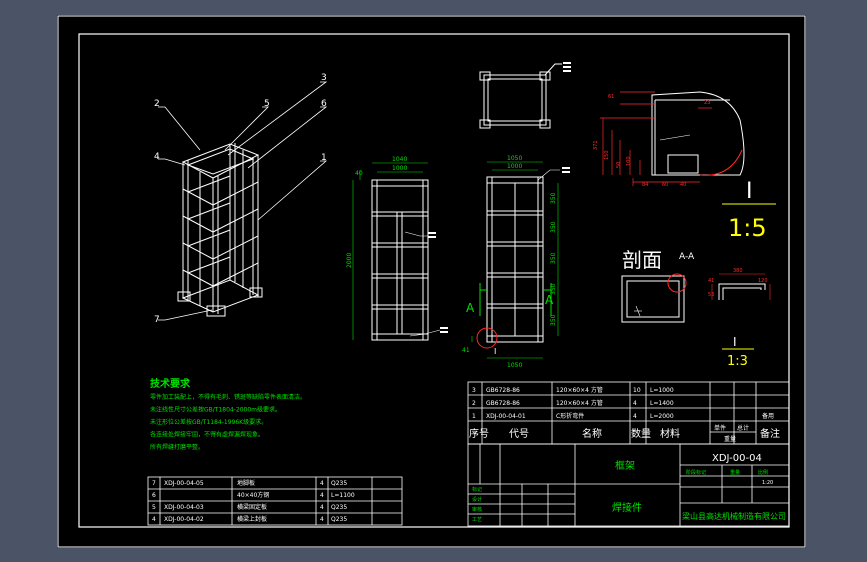 The width and height of the screenshot is (867, 562). I want to click on front-dim-top2: 1000, so click(399, 168).